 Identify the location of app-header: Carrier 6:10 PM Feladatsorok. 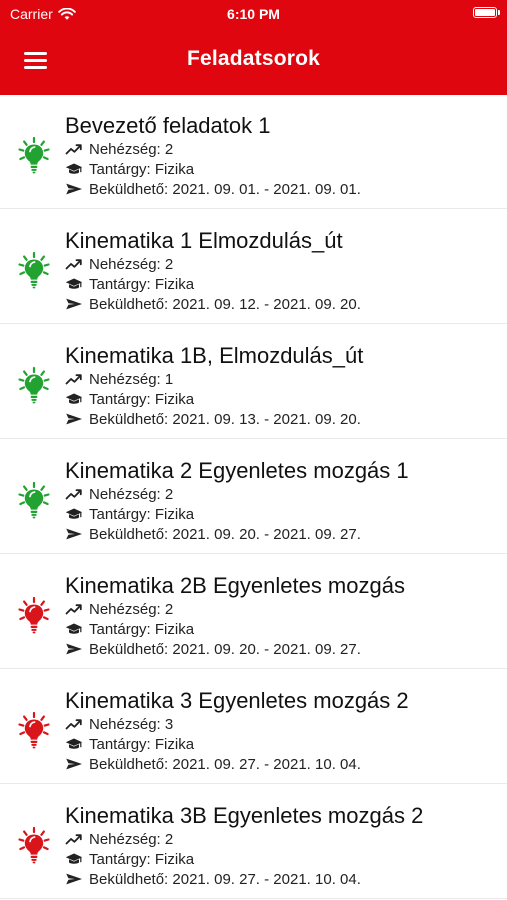
(253, 47).